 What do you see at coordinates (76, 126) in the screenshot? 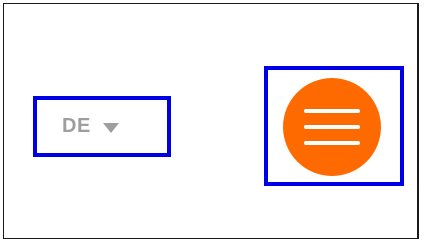
I see `language-selector-label: DE` at bounding box center [76, 126].